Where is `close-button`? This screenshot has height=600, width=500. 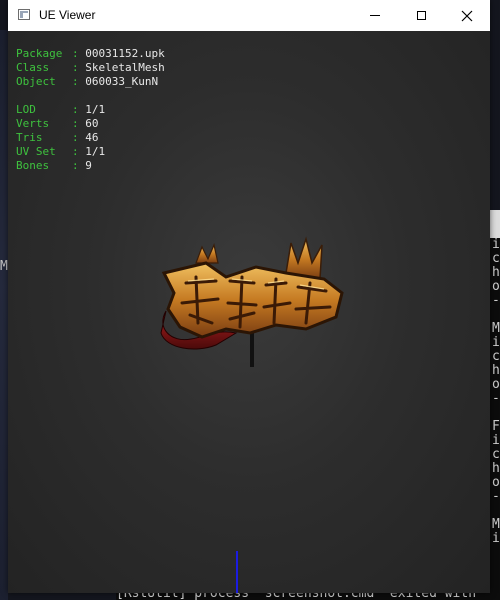
close-button is located at coordinates (467, 15).